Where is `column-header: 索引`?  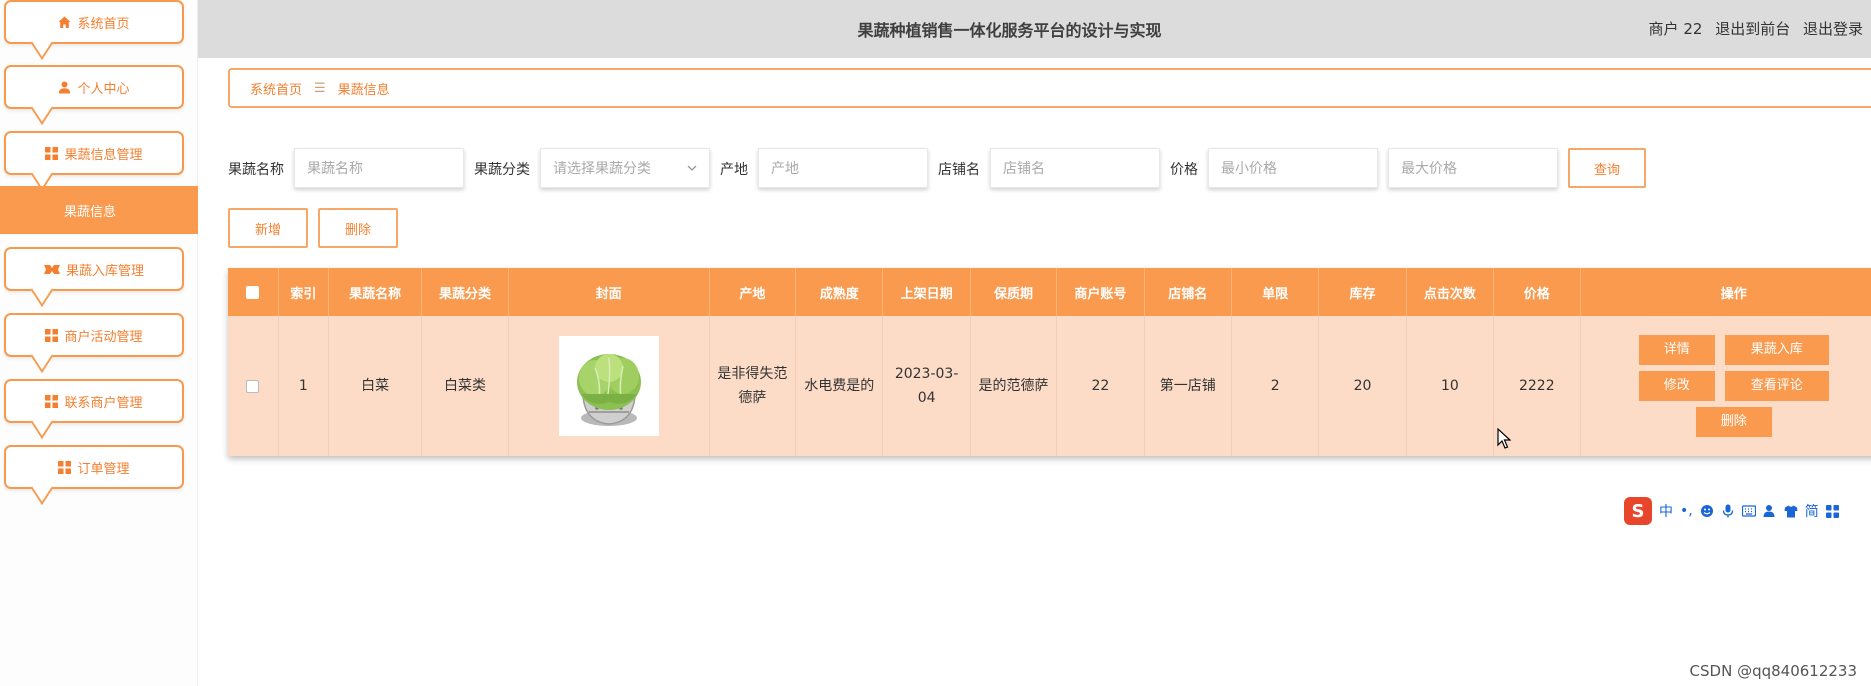
column-header: 索引 is located at coordinates (303, 292).